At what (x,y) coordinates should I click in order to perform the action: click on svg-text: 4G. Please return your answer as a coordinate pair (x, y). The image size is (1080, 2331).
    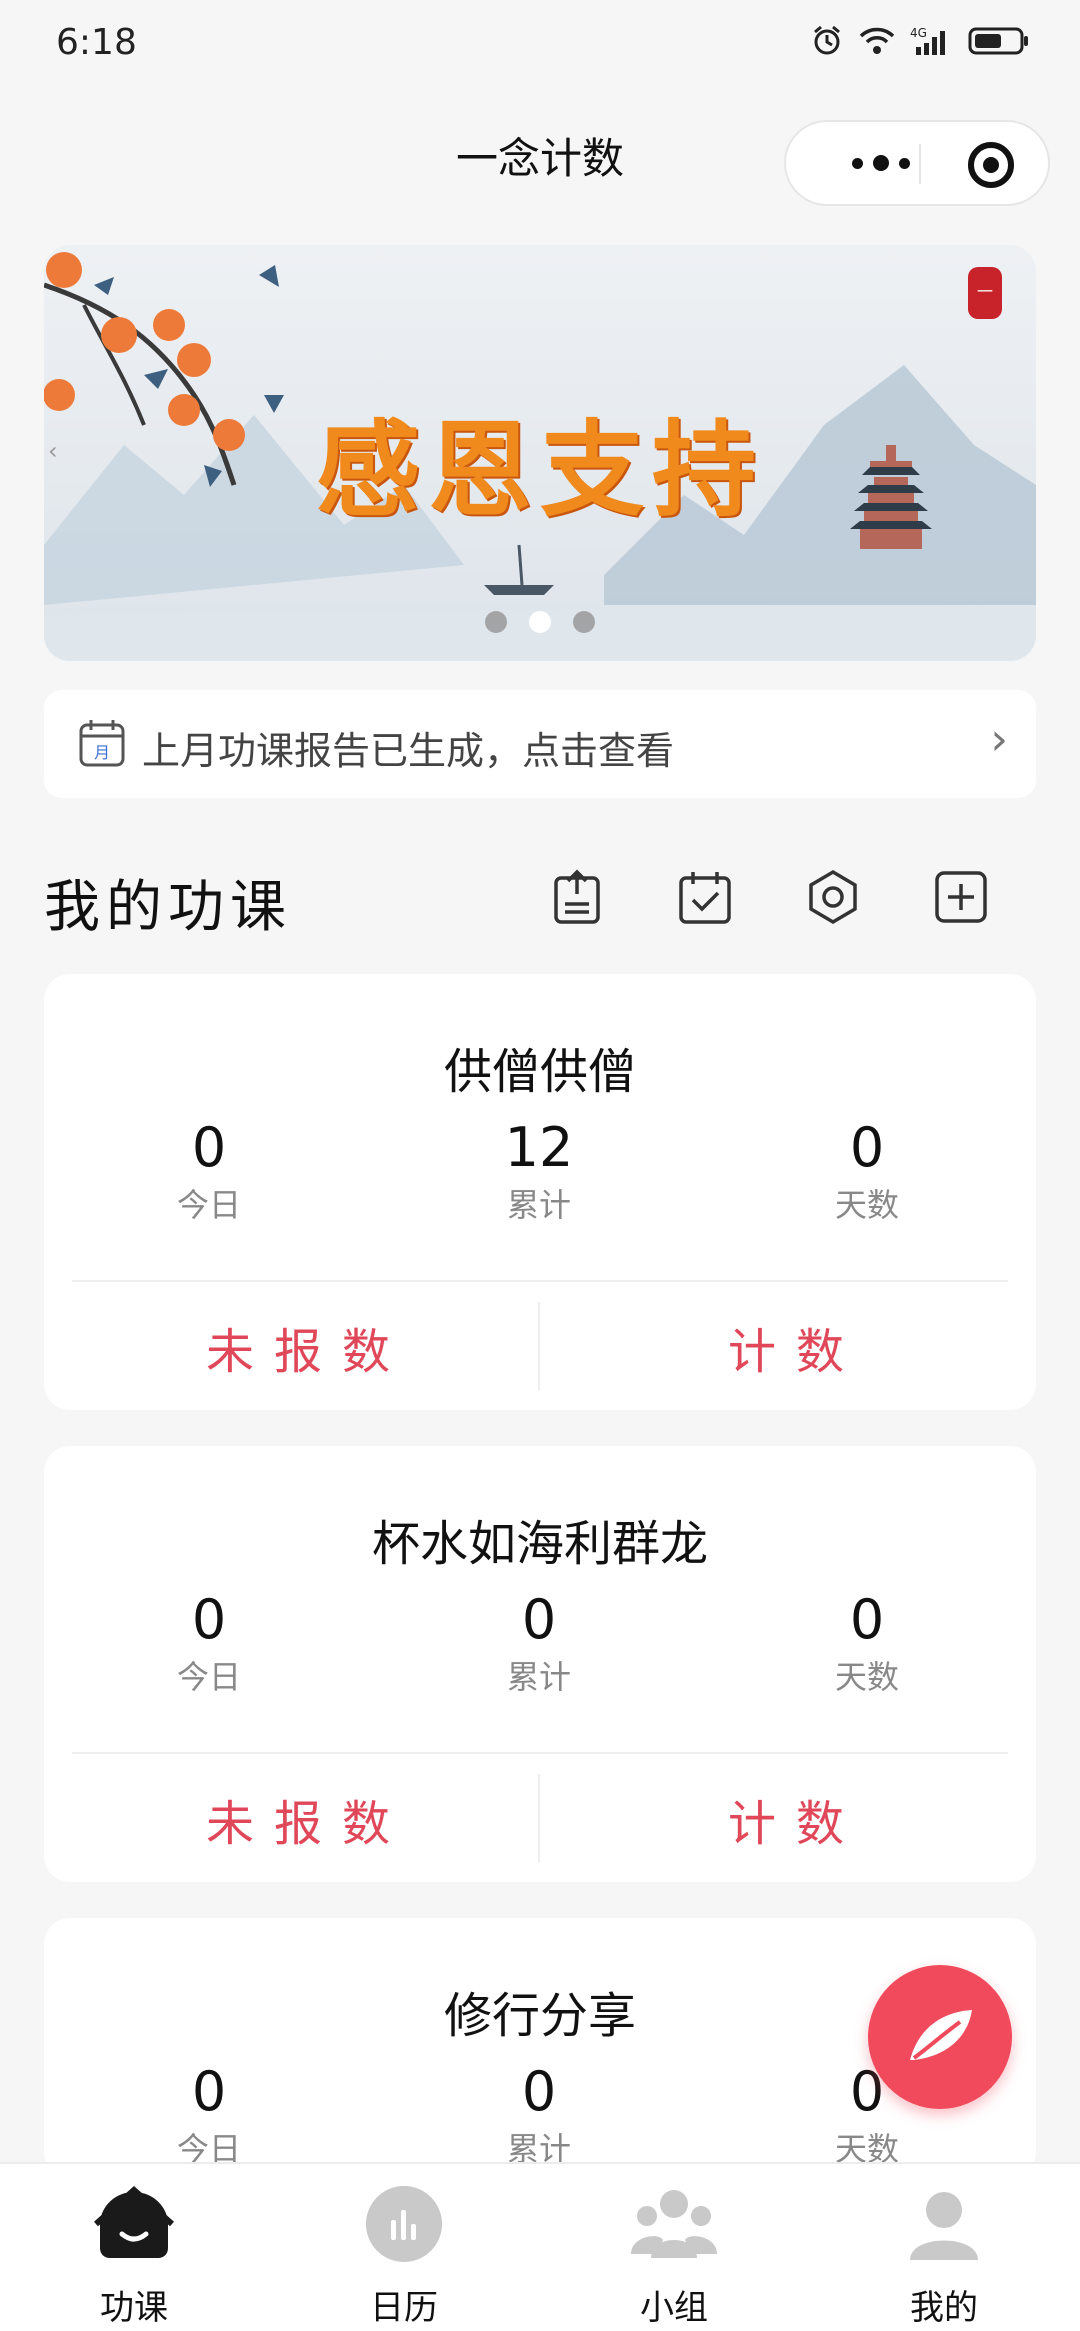
    Looking at the image, I should click on (918, 33).